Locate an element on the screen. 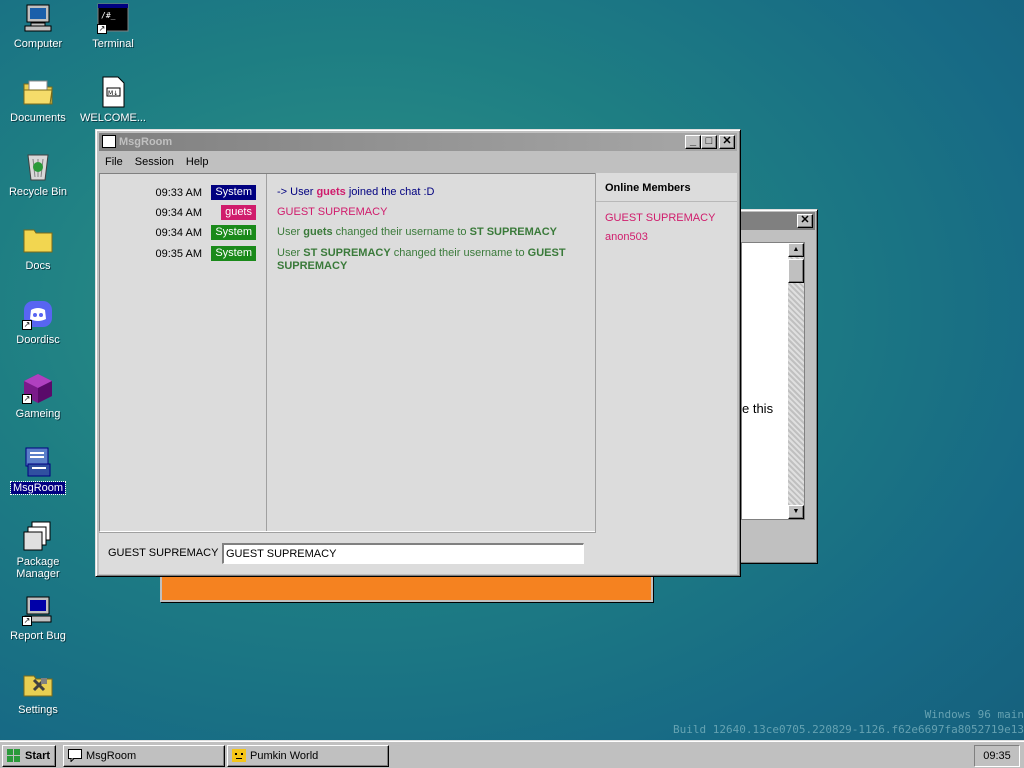 The image size is (1024, 768). start-logo-icon is located at coordinates (13, 755).